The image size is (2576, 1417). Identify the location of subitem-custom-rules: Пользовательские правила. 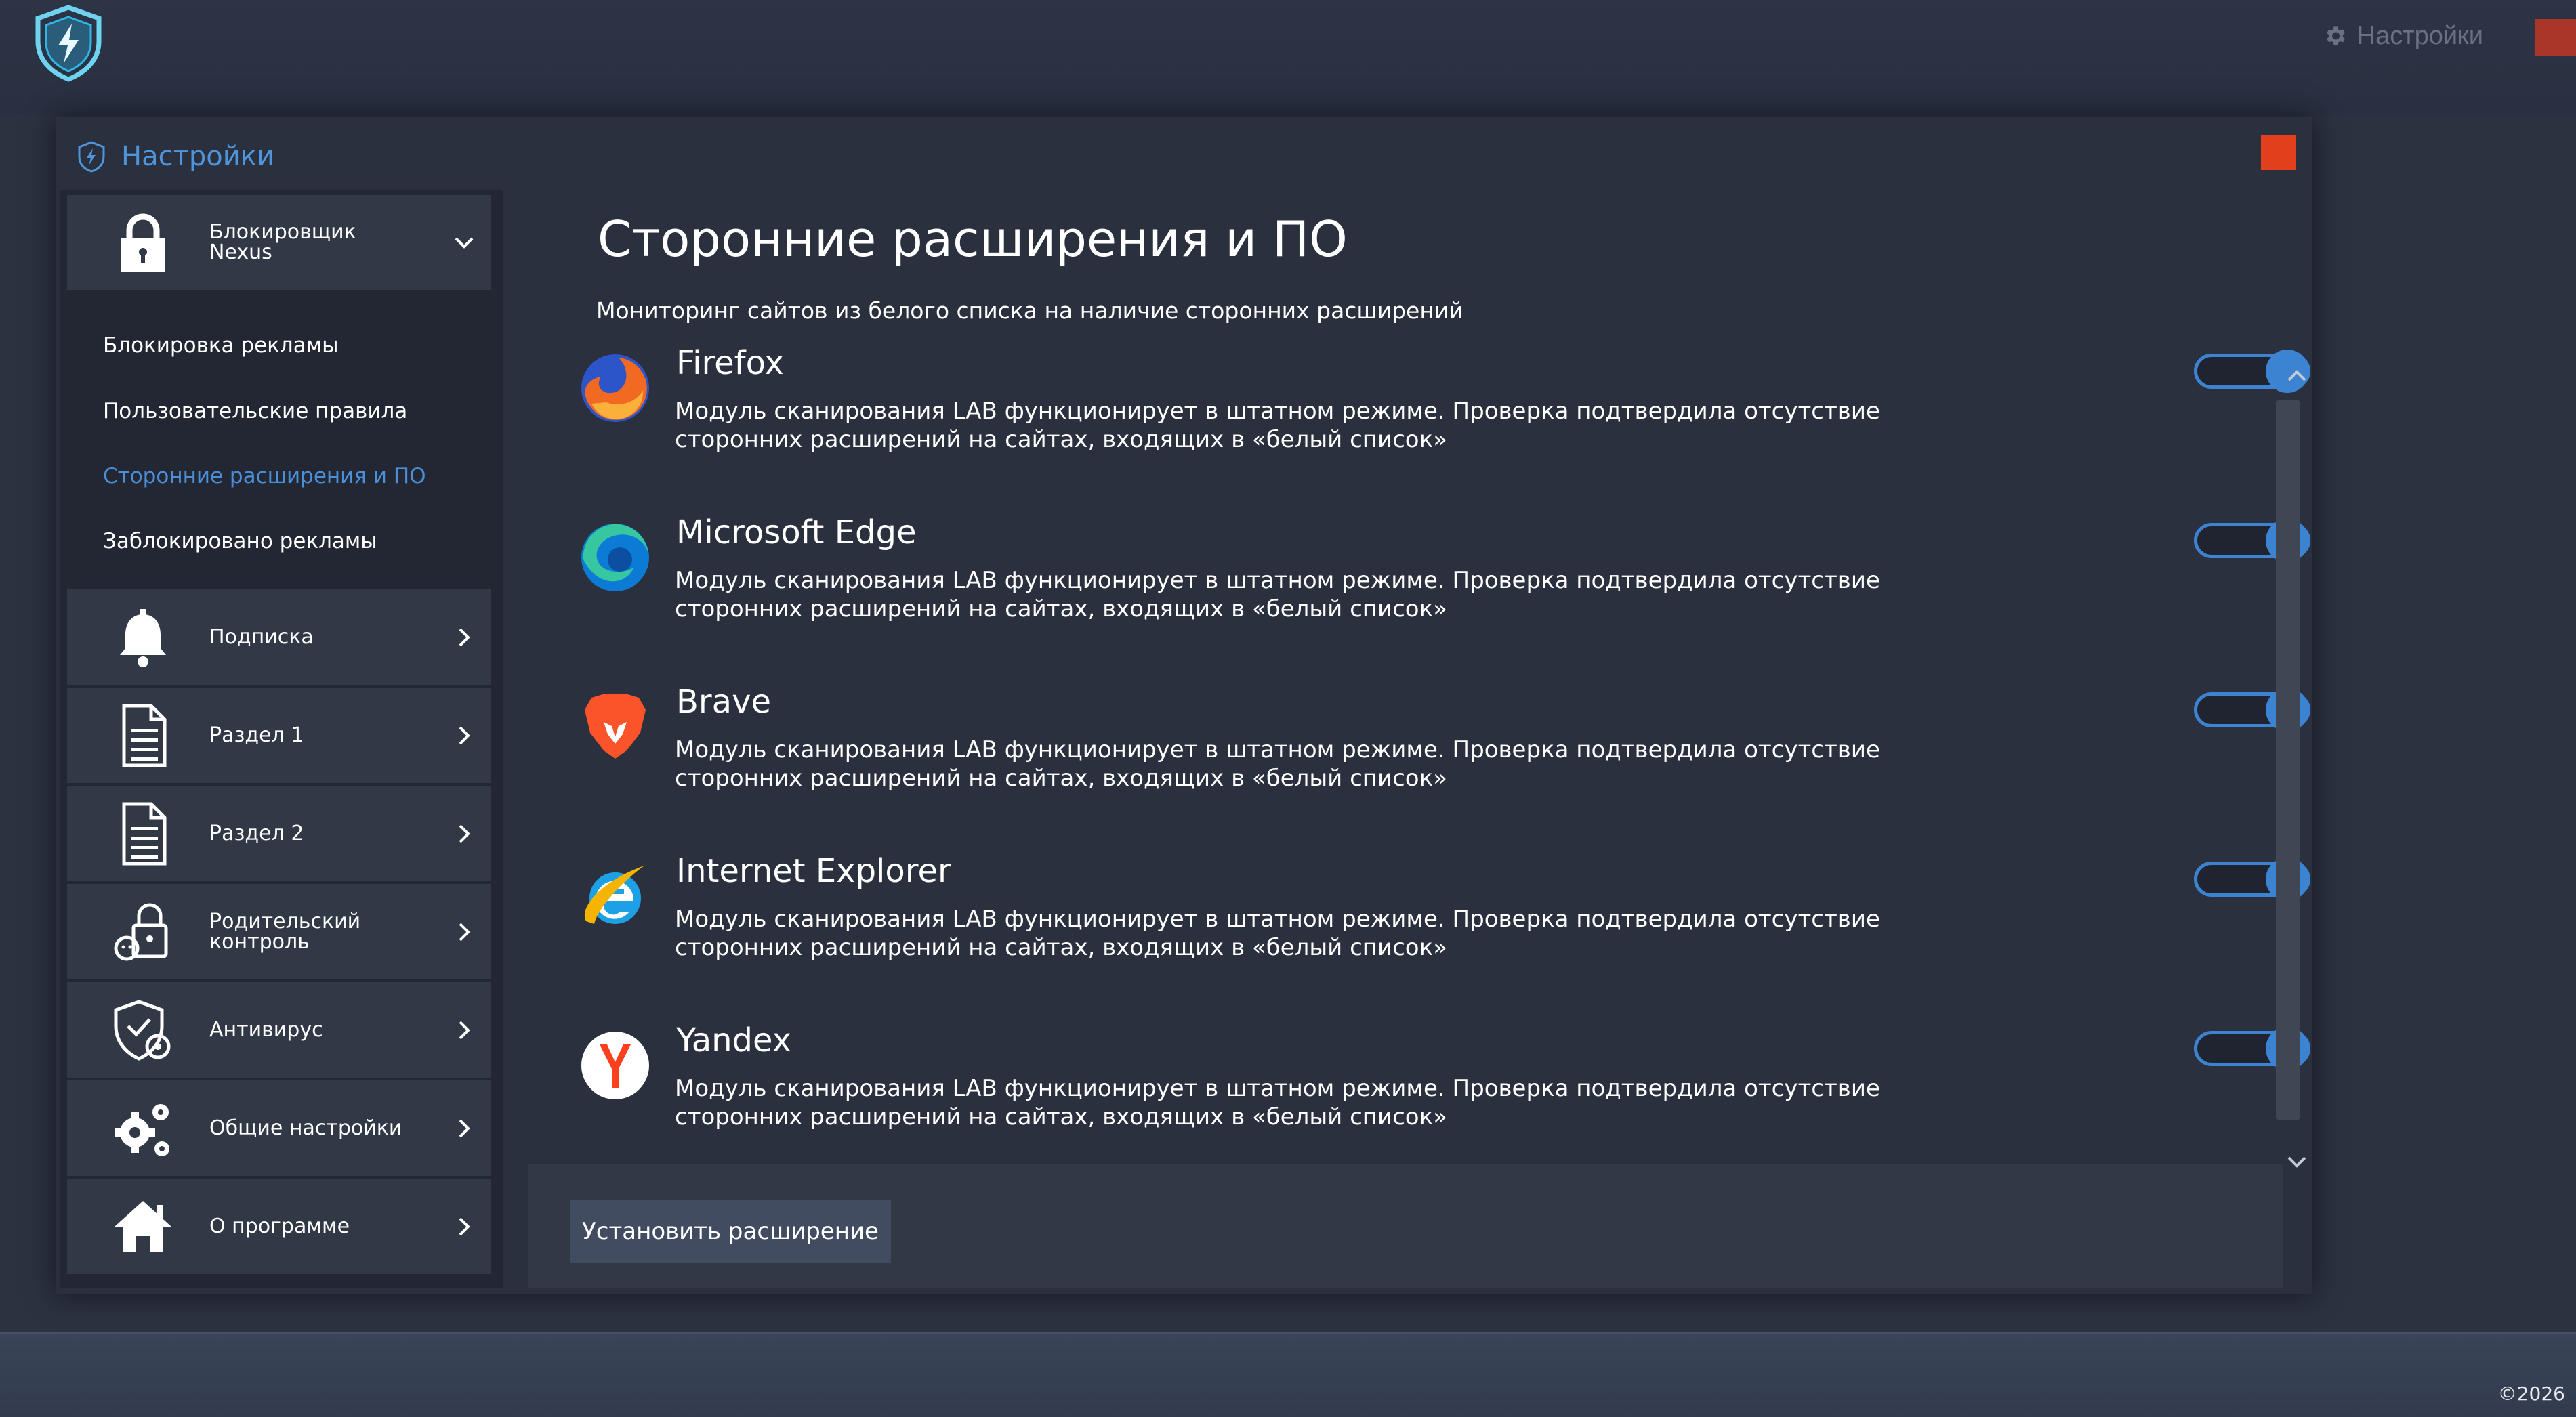
(255, 411).